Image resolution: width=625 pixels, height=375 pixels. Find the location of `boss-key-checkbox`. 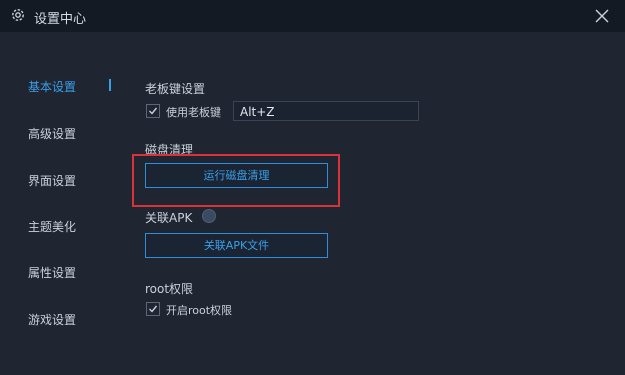

boss-key-checkbox is located at coordinates (153, 111).